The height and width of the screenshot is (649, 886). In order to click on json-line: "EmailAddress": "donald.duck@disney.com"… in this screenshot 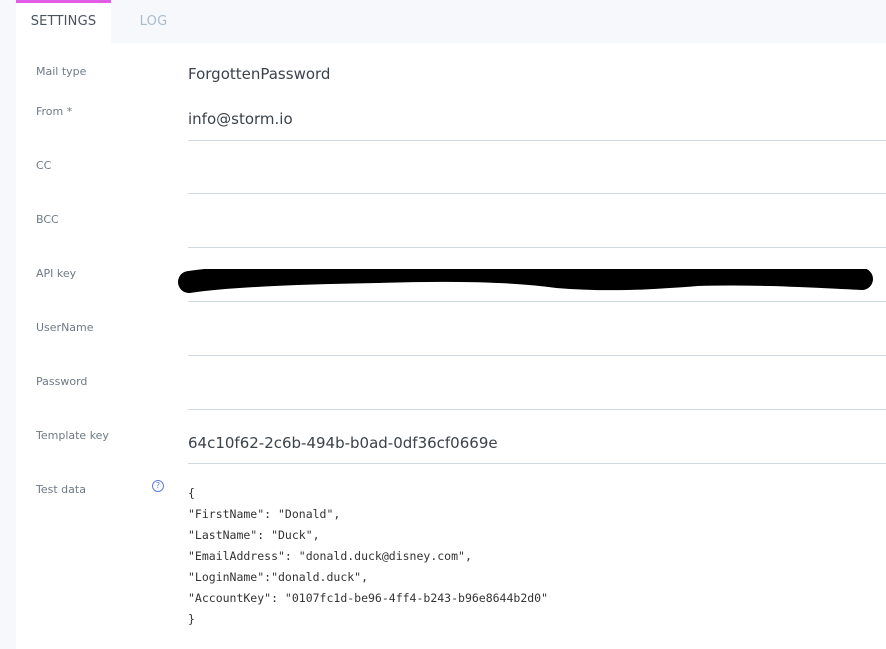, I will do `click(330, 556)`.